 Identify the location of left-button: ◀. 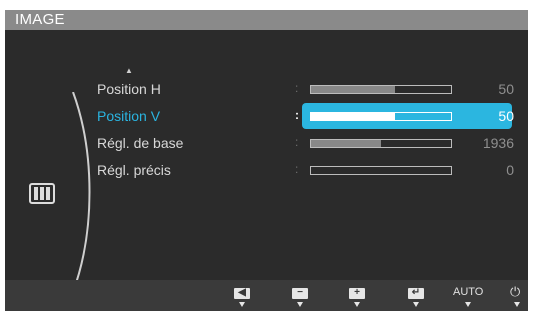
(242, 293).